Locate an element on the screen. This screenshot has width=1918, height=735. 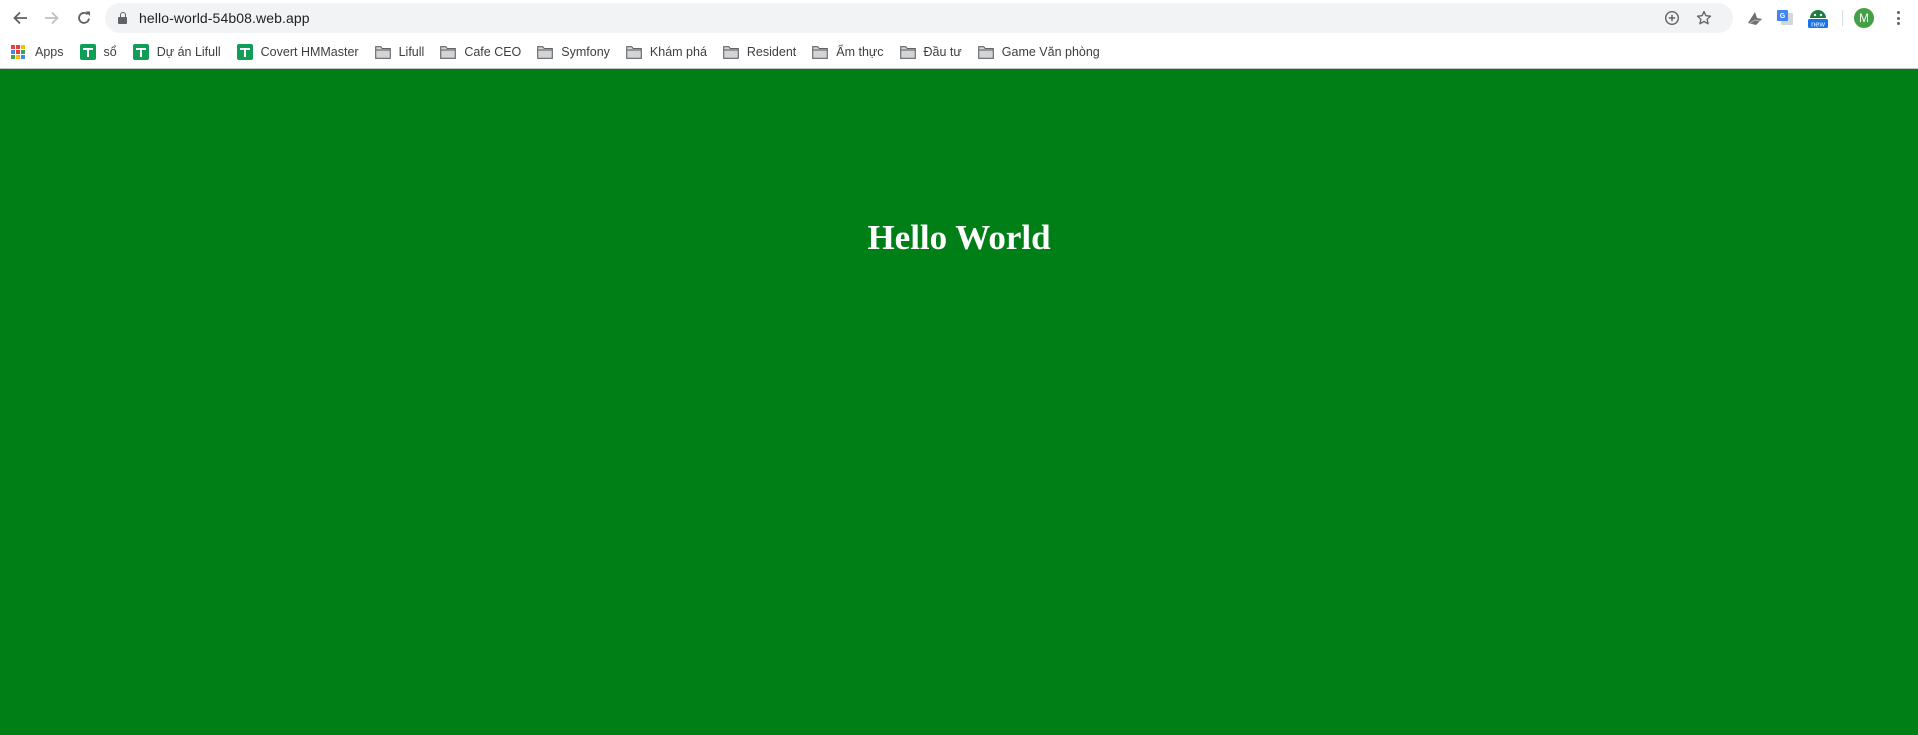
profile-avatar-button: M is located at coordinates (1864, 18).